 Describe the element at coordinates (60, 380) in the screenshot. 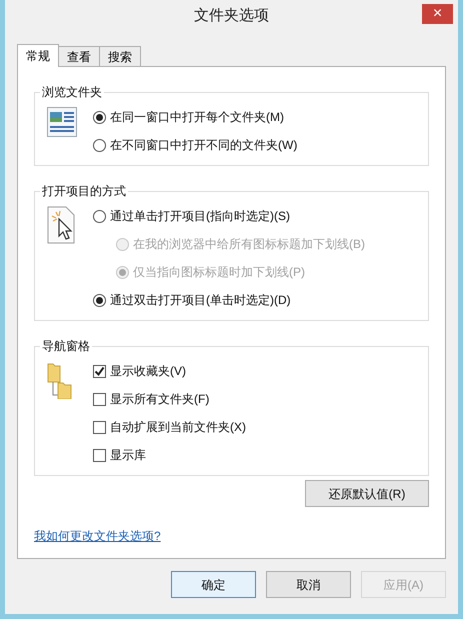

I see `folder-tree-icon` at that location.